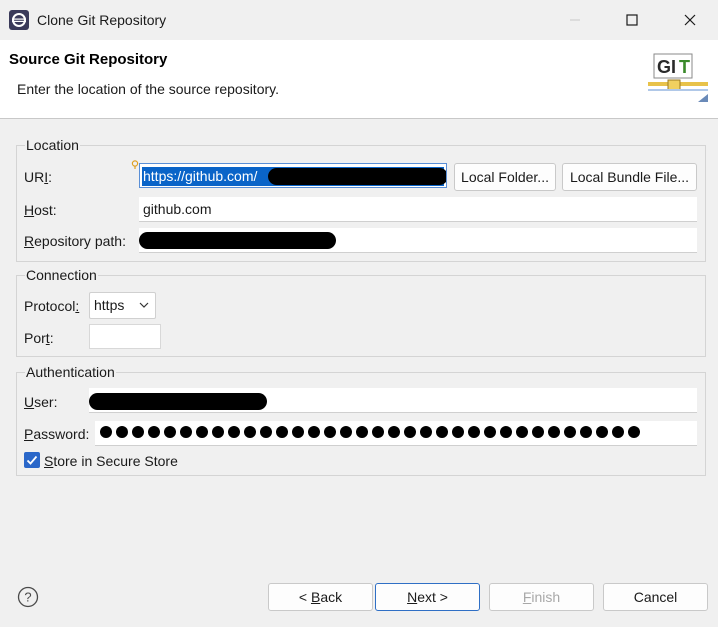 This screenshot has width=718, height=627. What do you see at coordinates (655, 597) in the screenshot?
I see `cancel-button: Cancel` at bounding box center [655, 597].